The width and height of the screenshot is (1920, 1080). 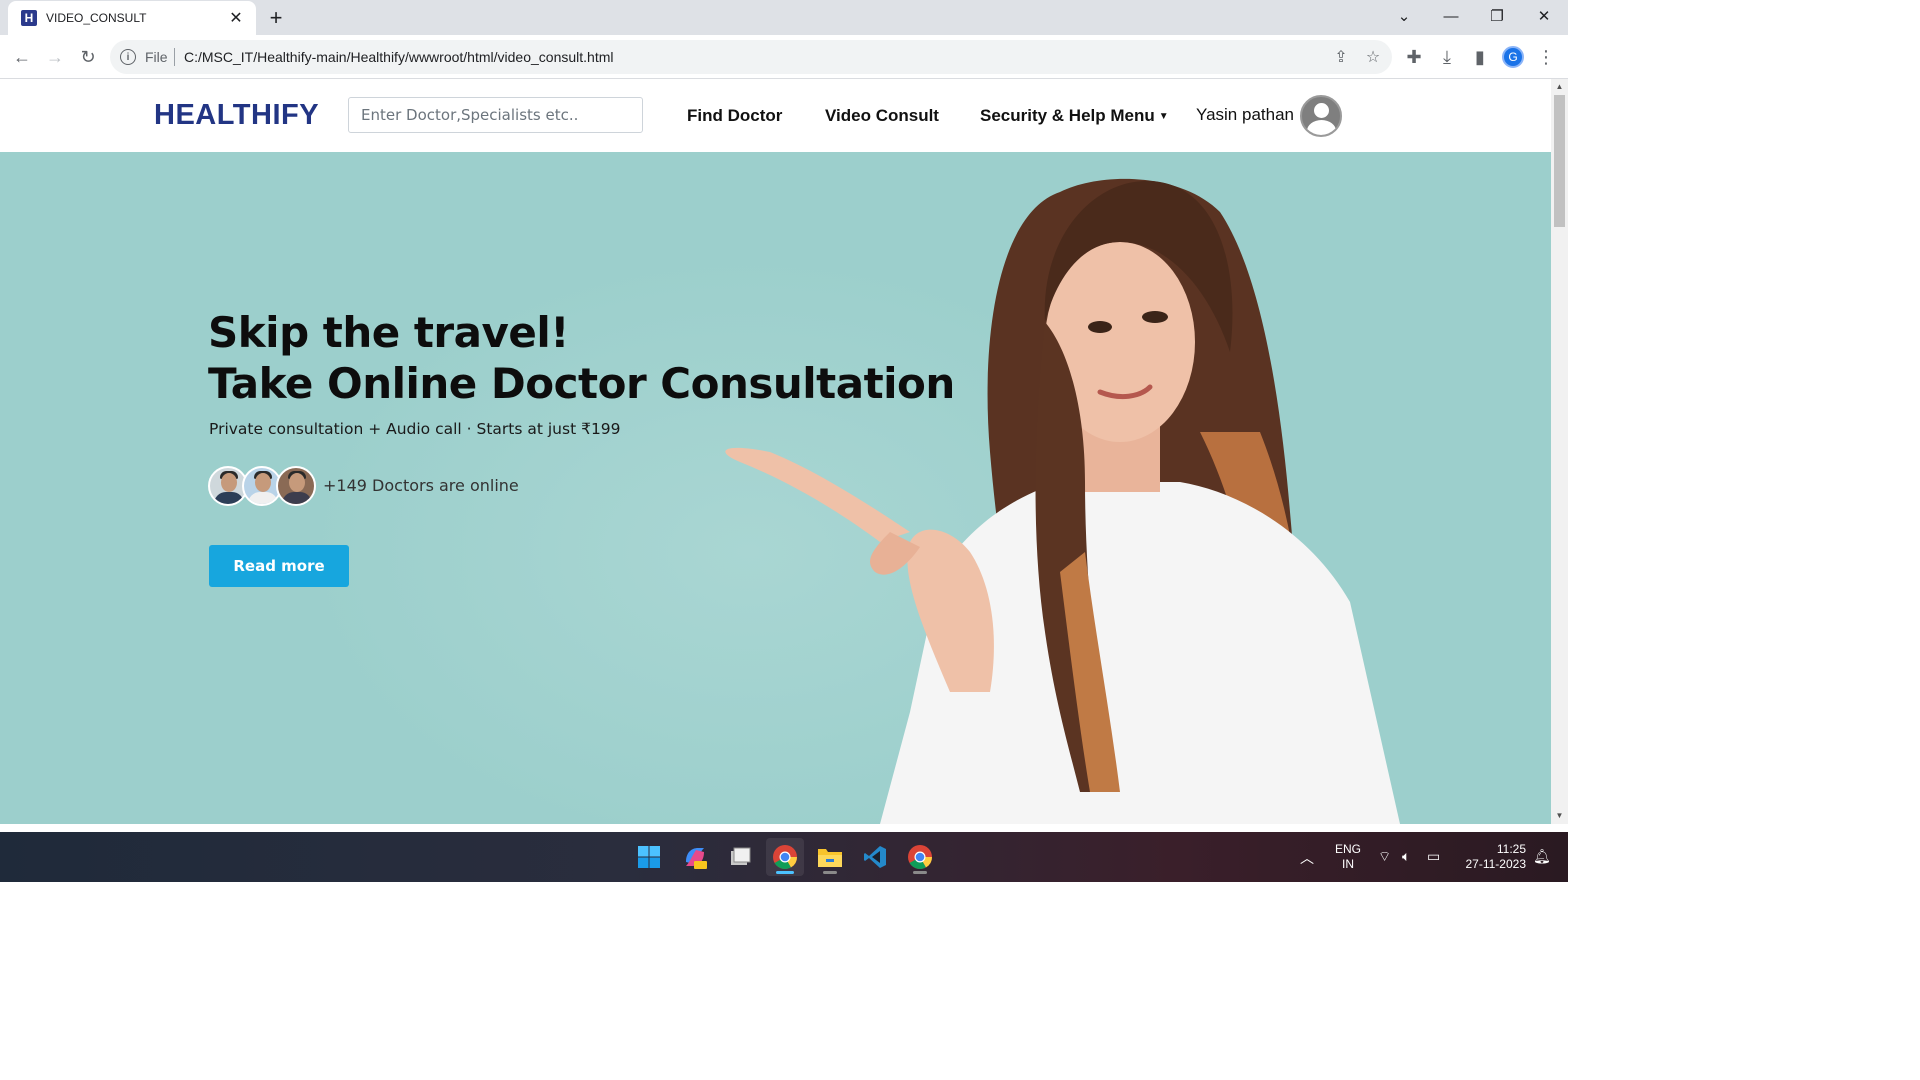 I want to click on nav-find-doctor: Find Doctor, so click(x=734, y=116).